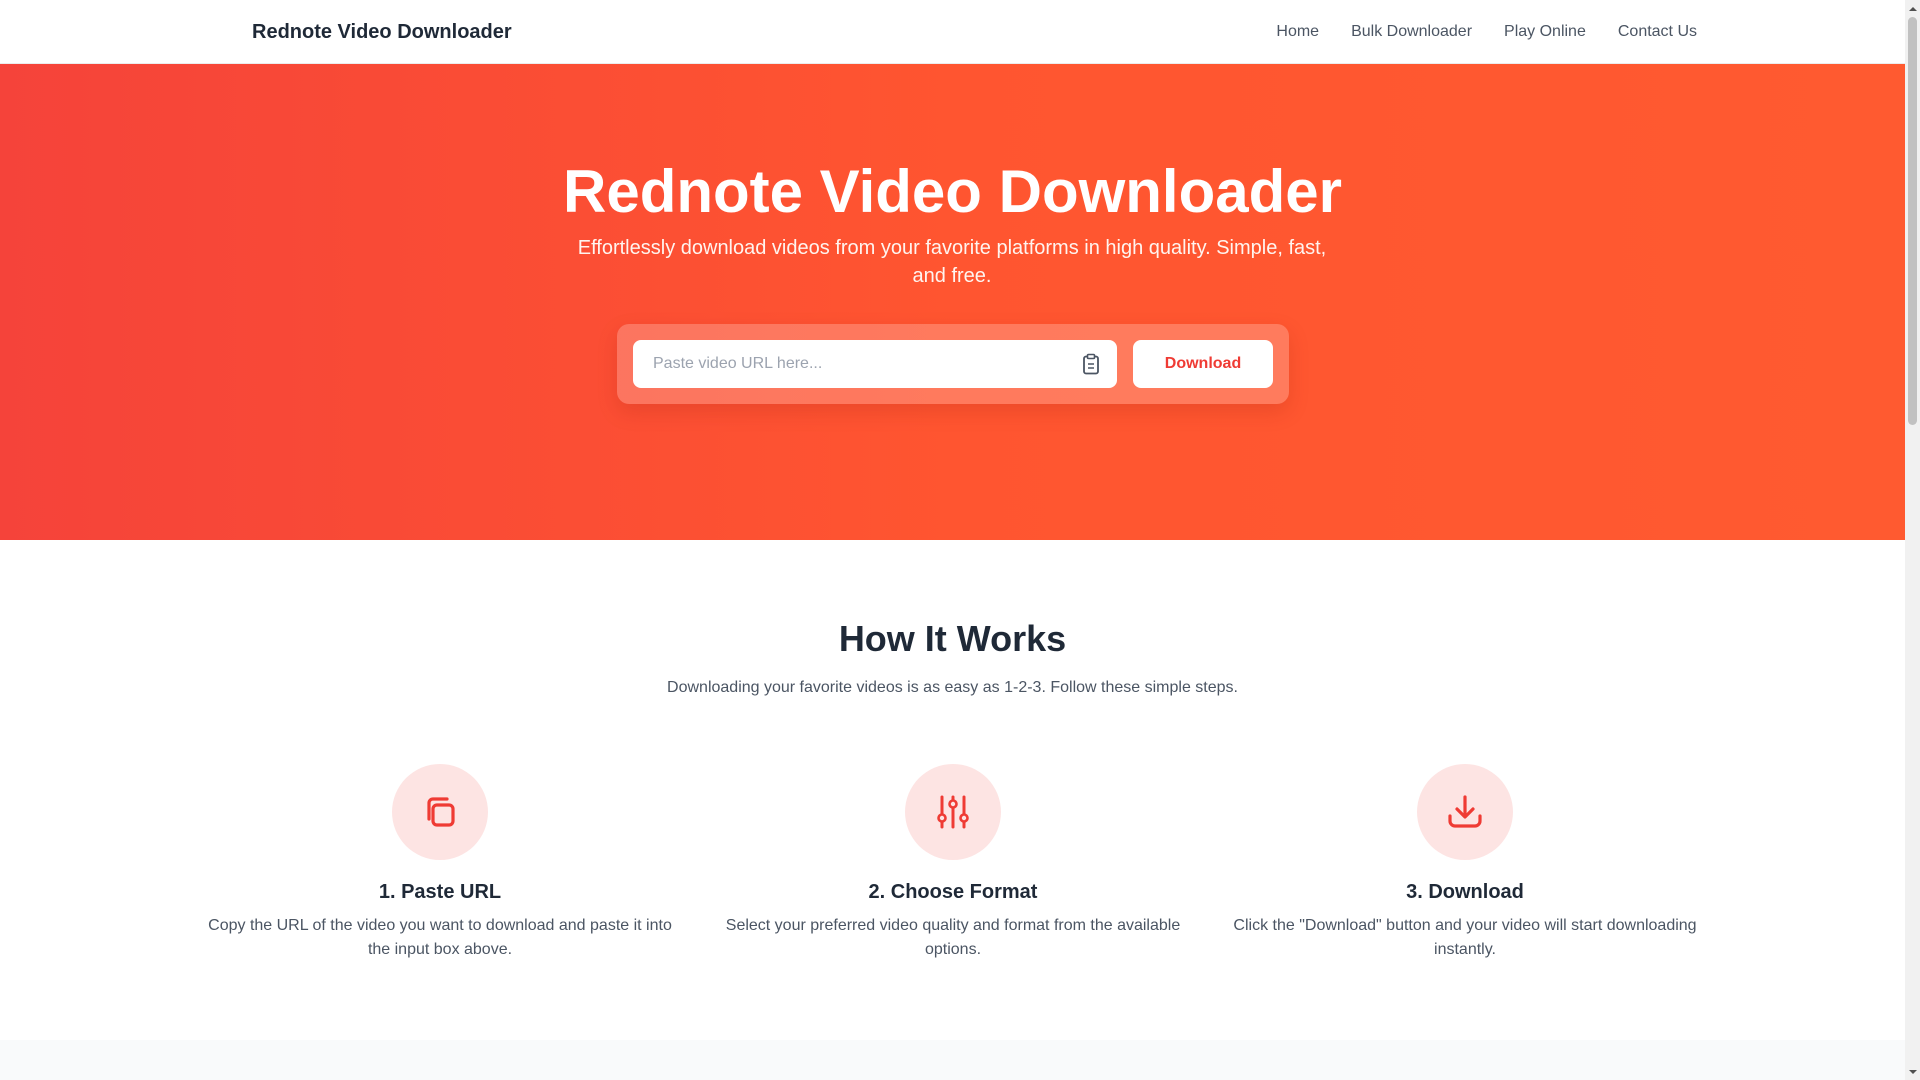 The width and height of the screenshot is (1920, 1080). Describe the element at coordinates (952, 191) in the screenshot. I see `hero-title: Rednote Video Downloader` at that location.